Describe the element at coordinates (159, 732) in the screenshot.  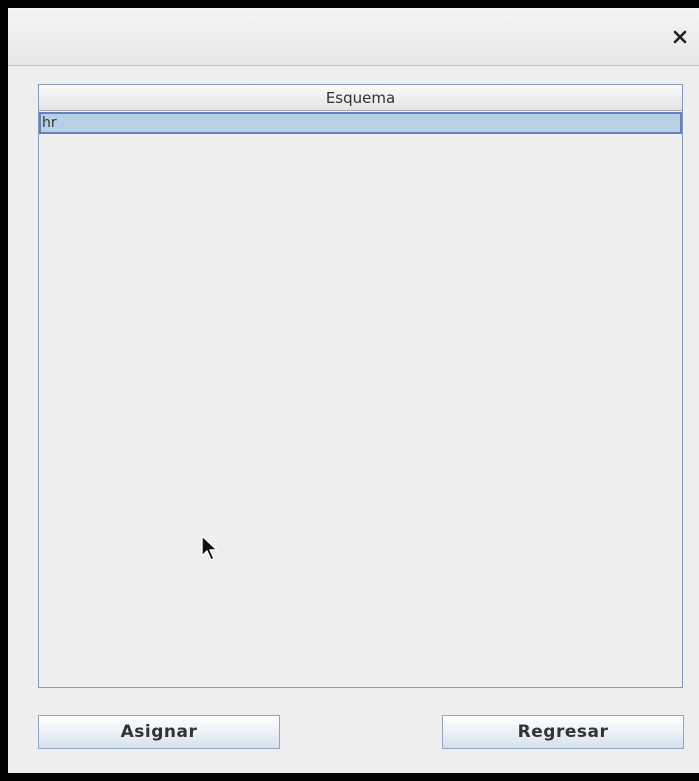
I see `assign-button: Asignar` at that location.